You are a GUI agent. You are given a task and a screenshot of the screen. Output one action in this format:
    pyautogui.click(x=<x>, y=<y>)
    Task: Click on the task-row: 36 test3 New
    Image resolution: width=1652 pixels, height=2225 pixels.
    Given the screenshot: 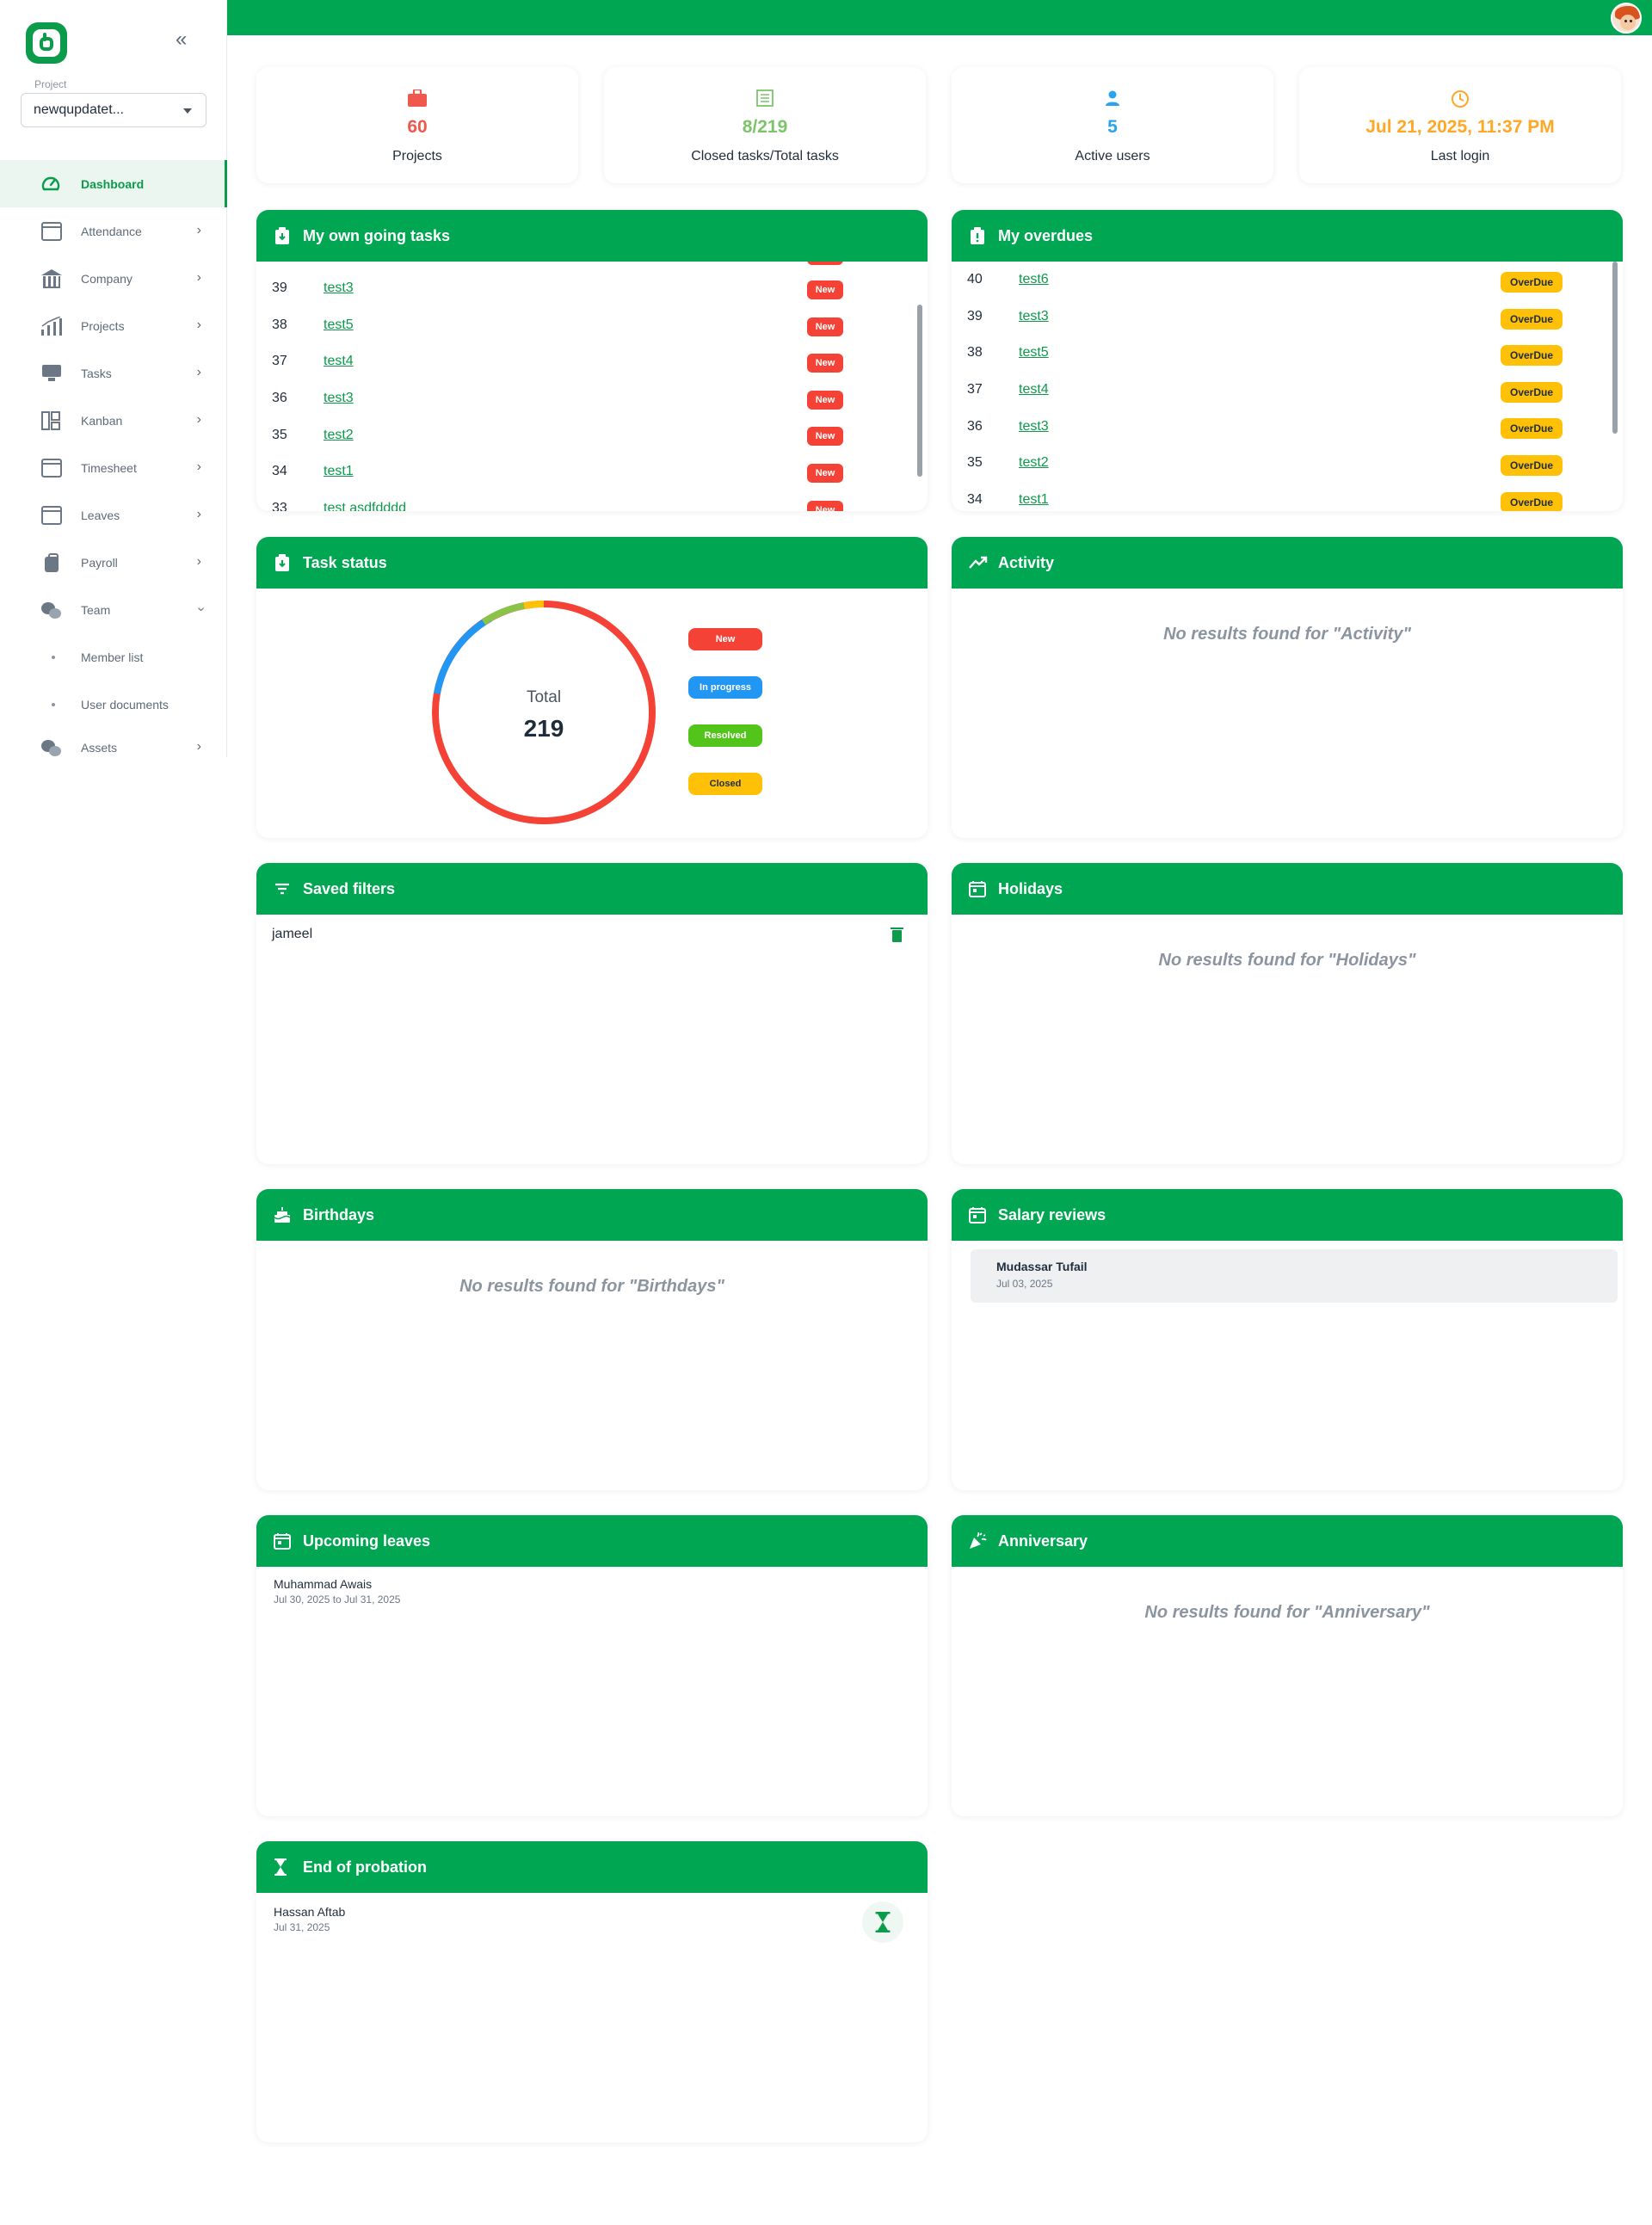 What is the action you would take?
    pyautogui.click(x=592, y=399)
    